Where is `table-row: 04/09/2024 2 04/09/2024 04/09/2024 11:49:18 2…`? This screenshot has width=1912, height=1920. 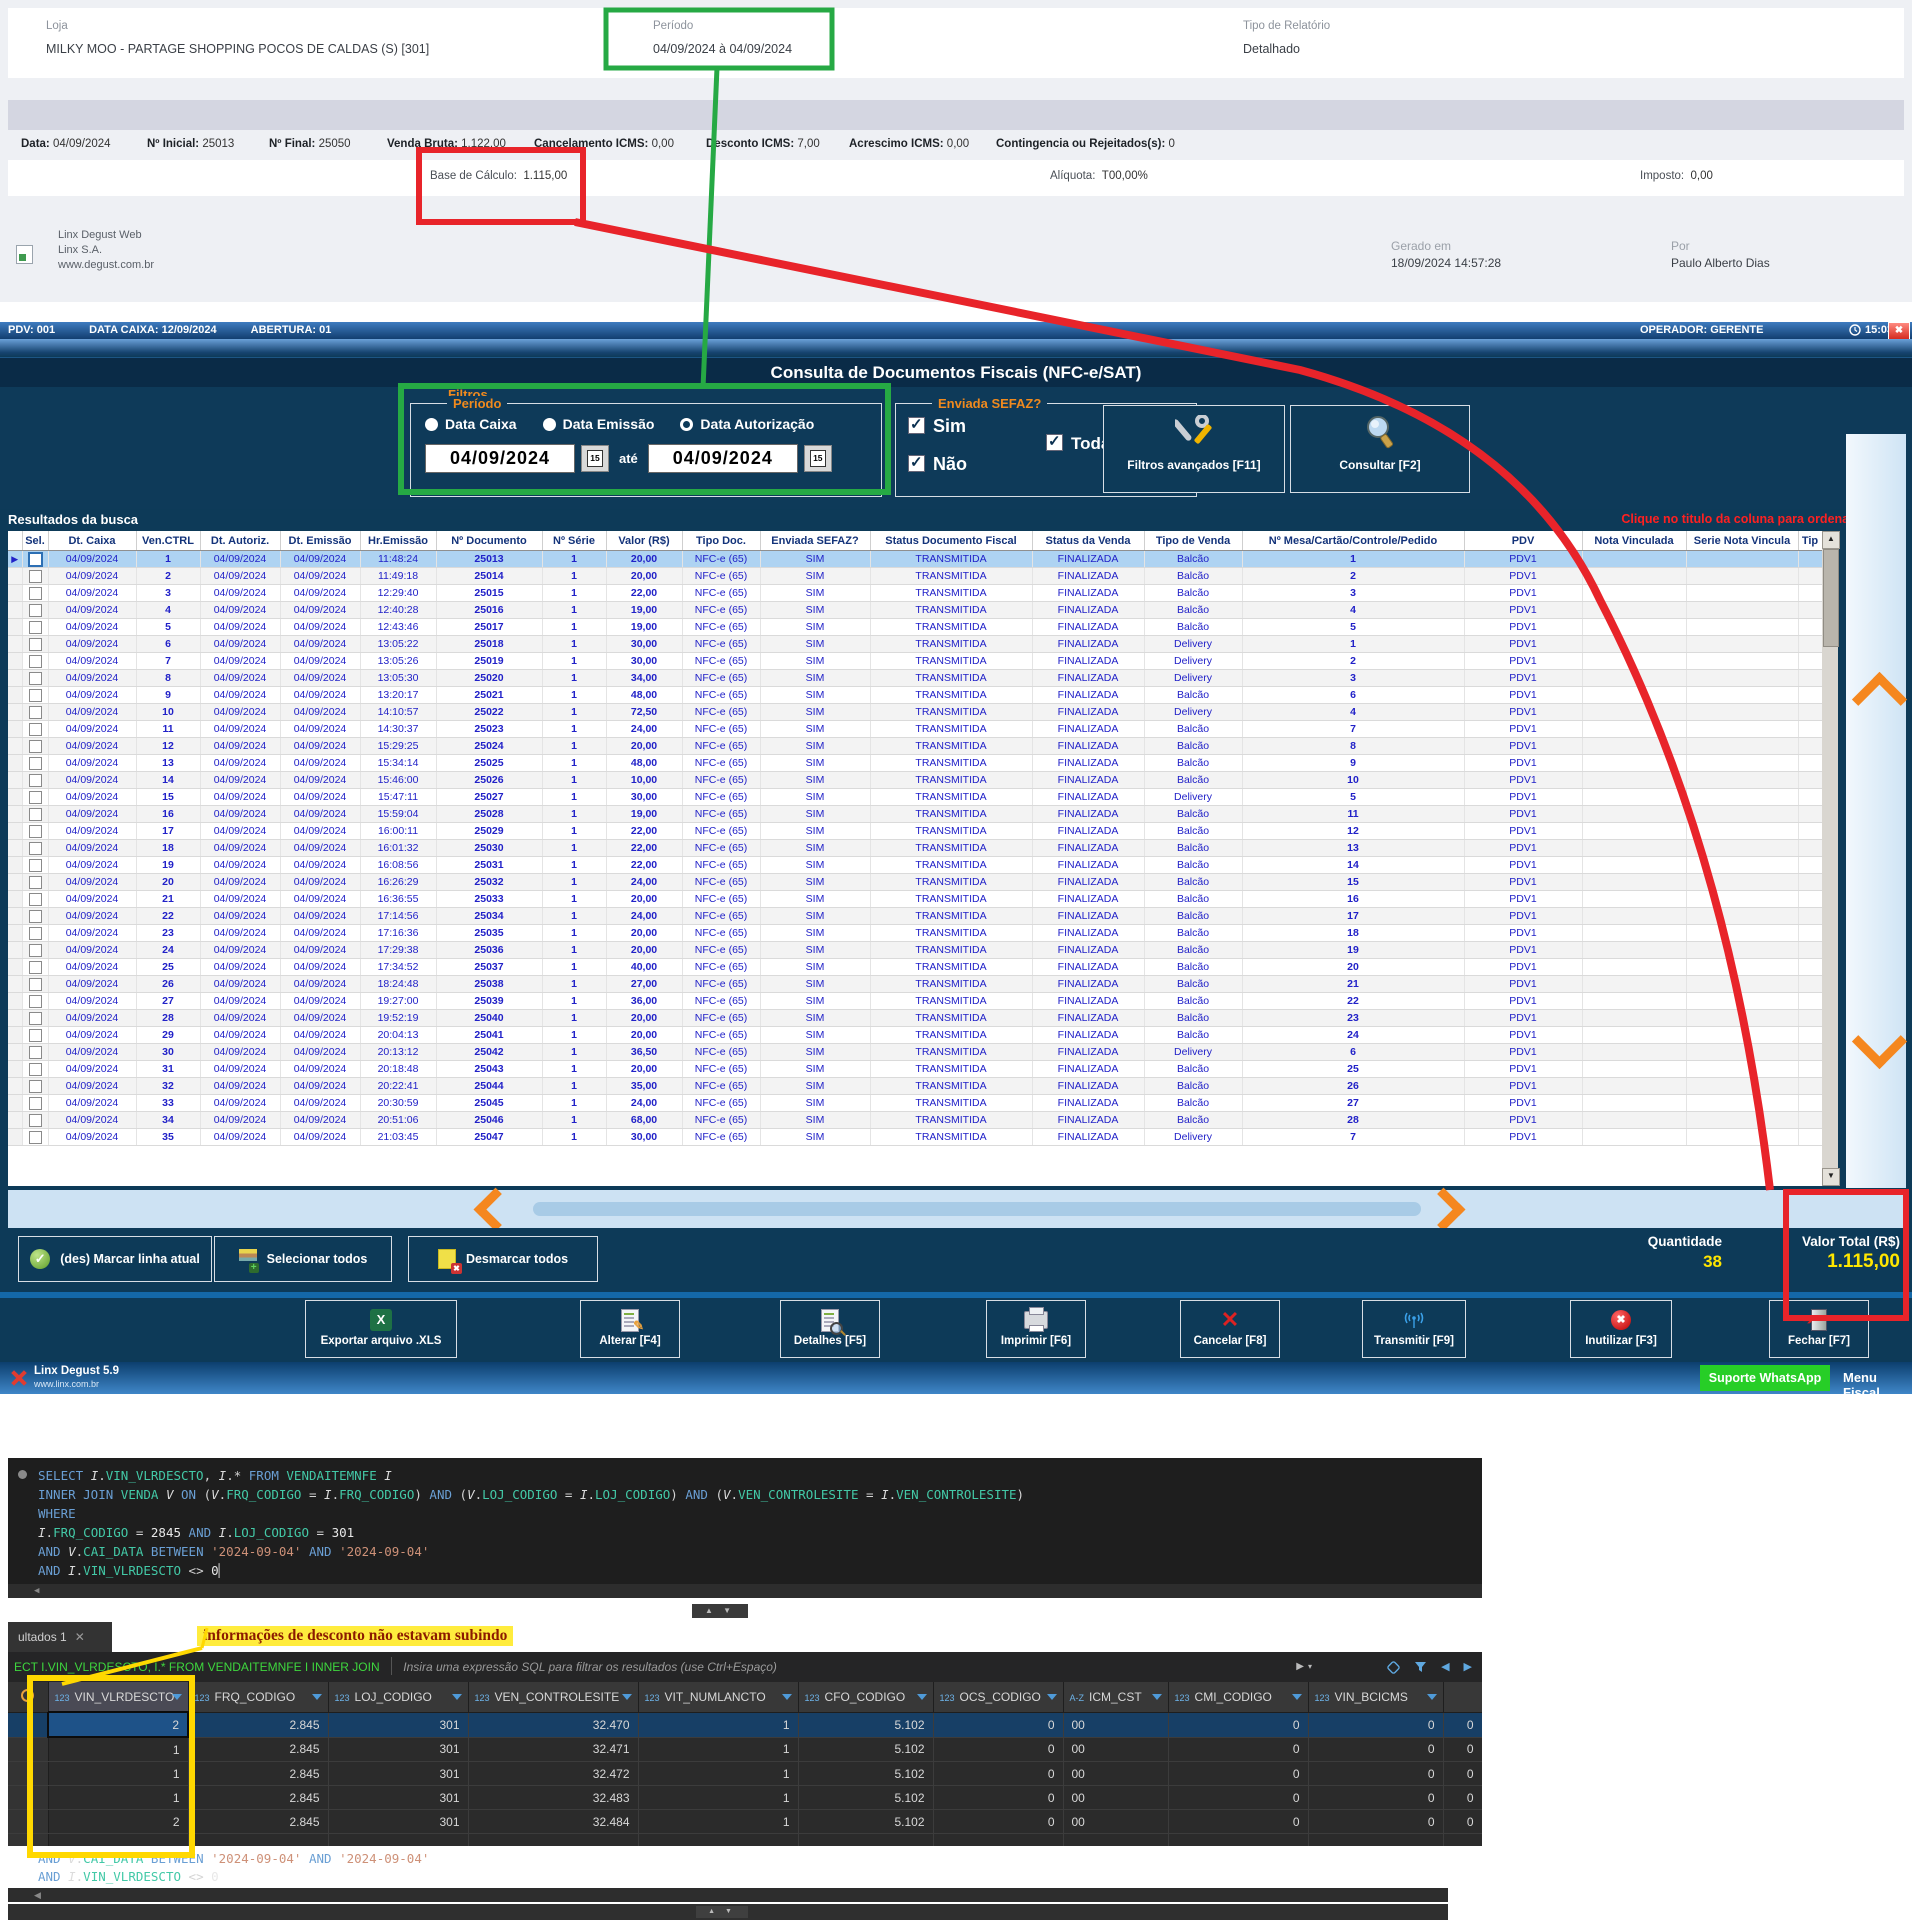 table-row: 04/09/2024 2 04/09/2024 04/09/2024 11:49:18 2… is located at coordinates (915, 576).